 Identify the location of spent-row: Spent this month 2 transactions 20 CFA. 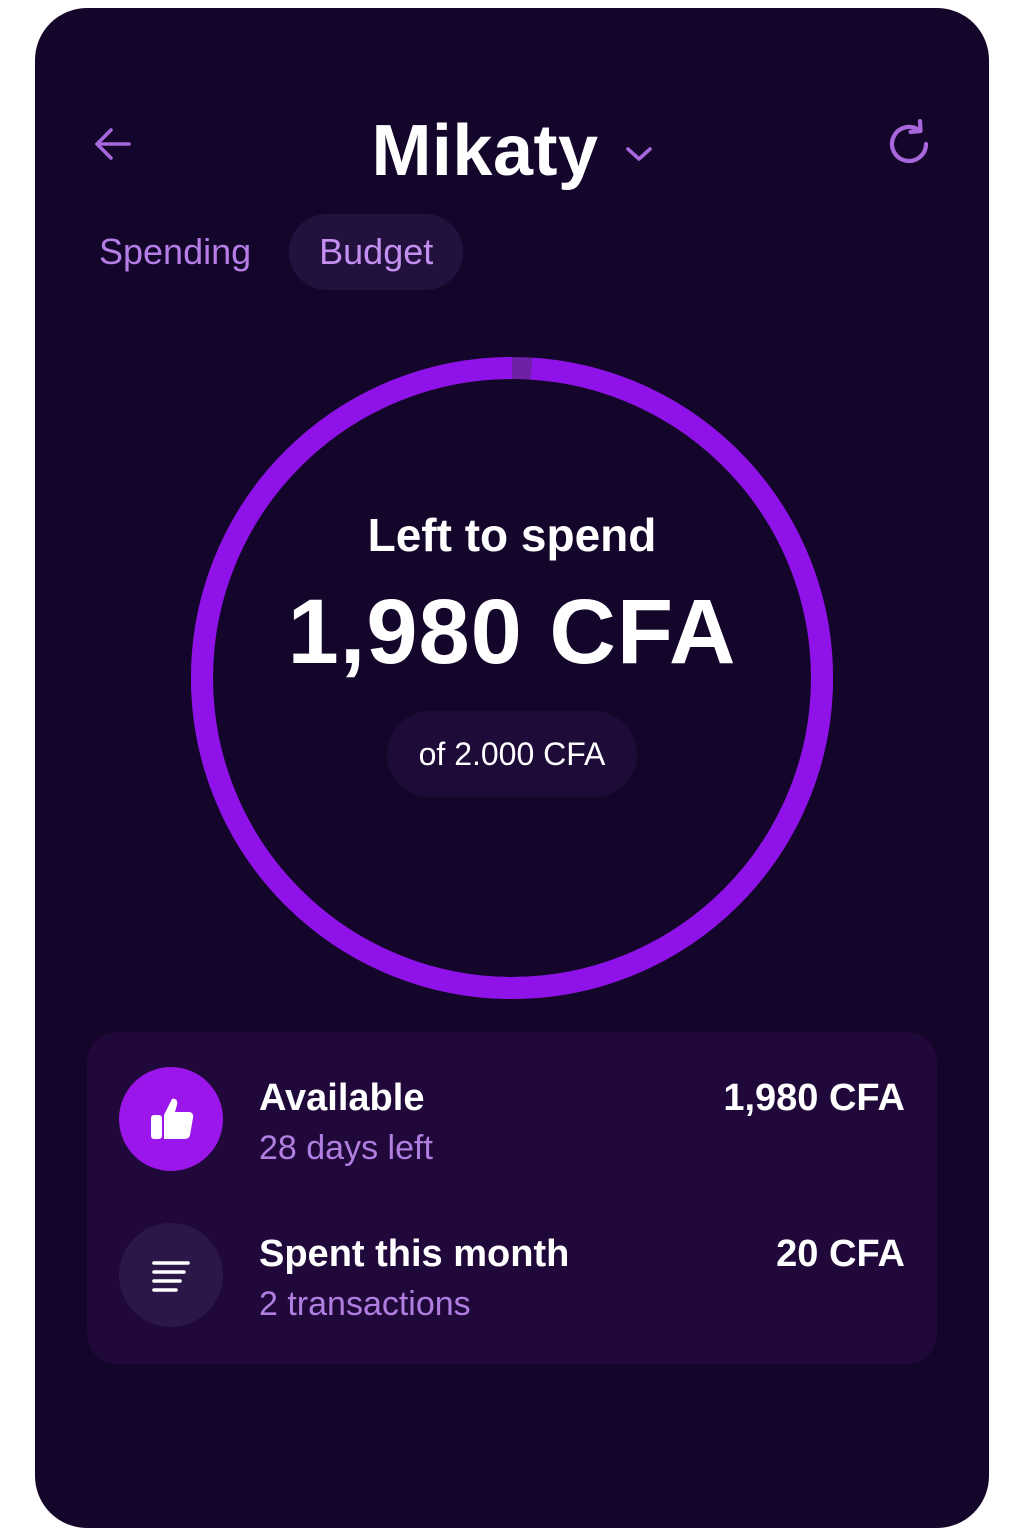
(512, 1275).